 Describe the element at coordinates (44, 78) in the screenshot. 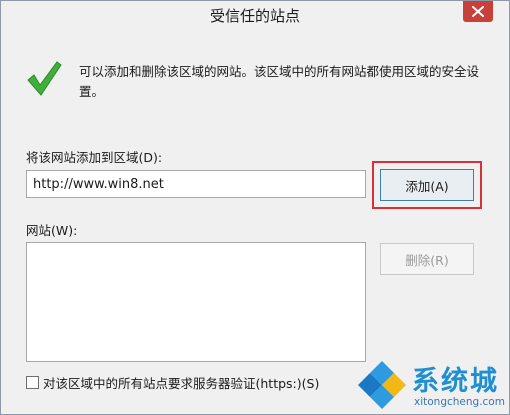

I see `check-icon` at that location.